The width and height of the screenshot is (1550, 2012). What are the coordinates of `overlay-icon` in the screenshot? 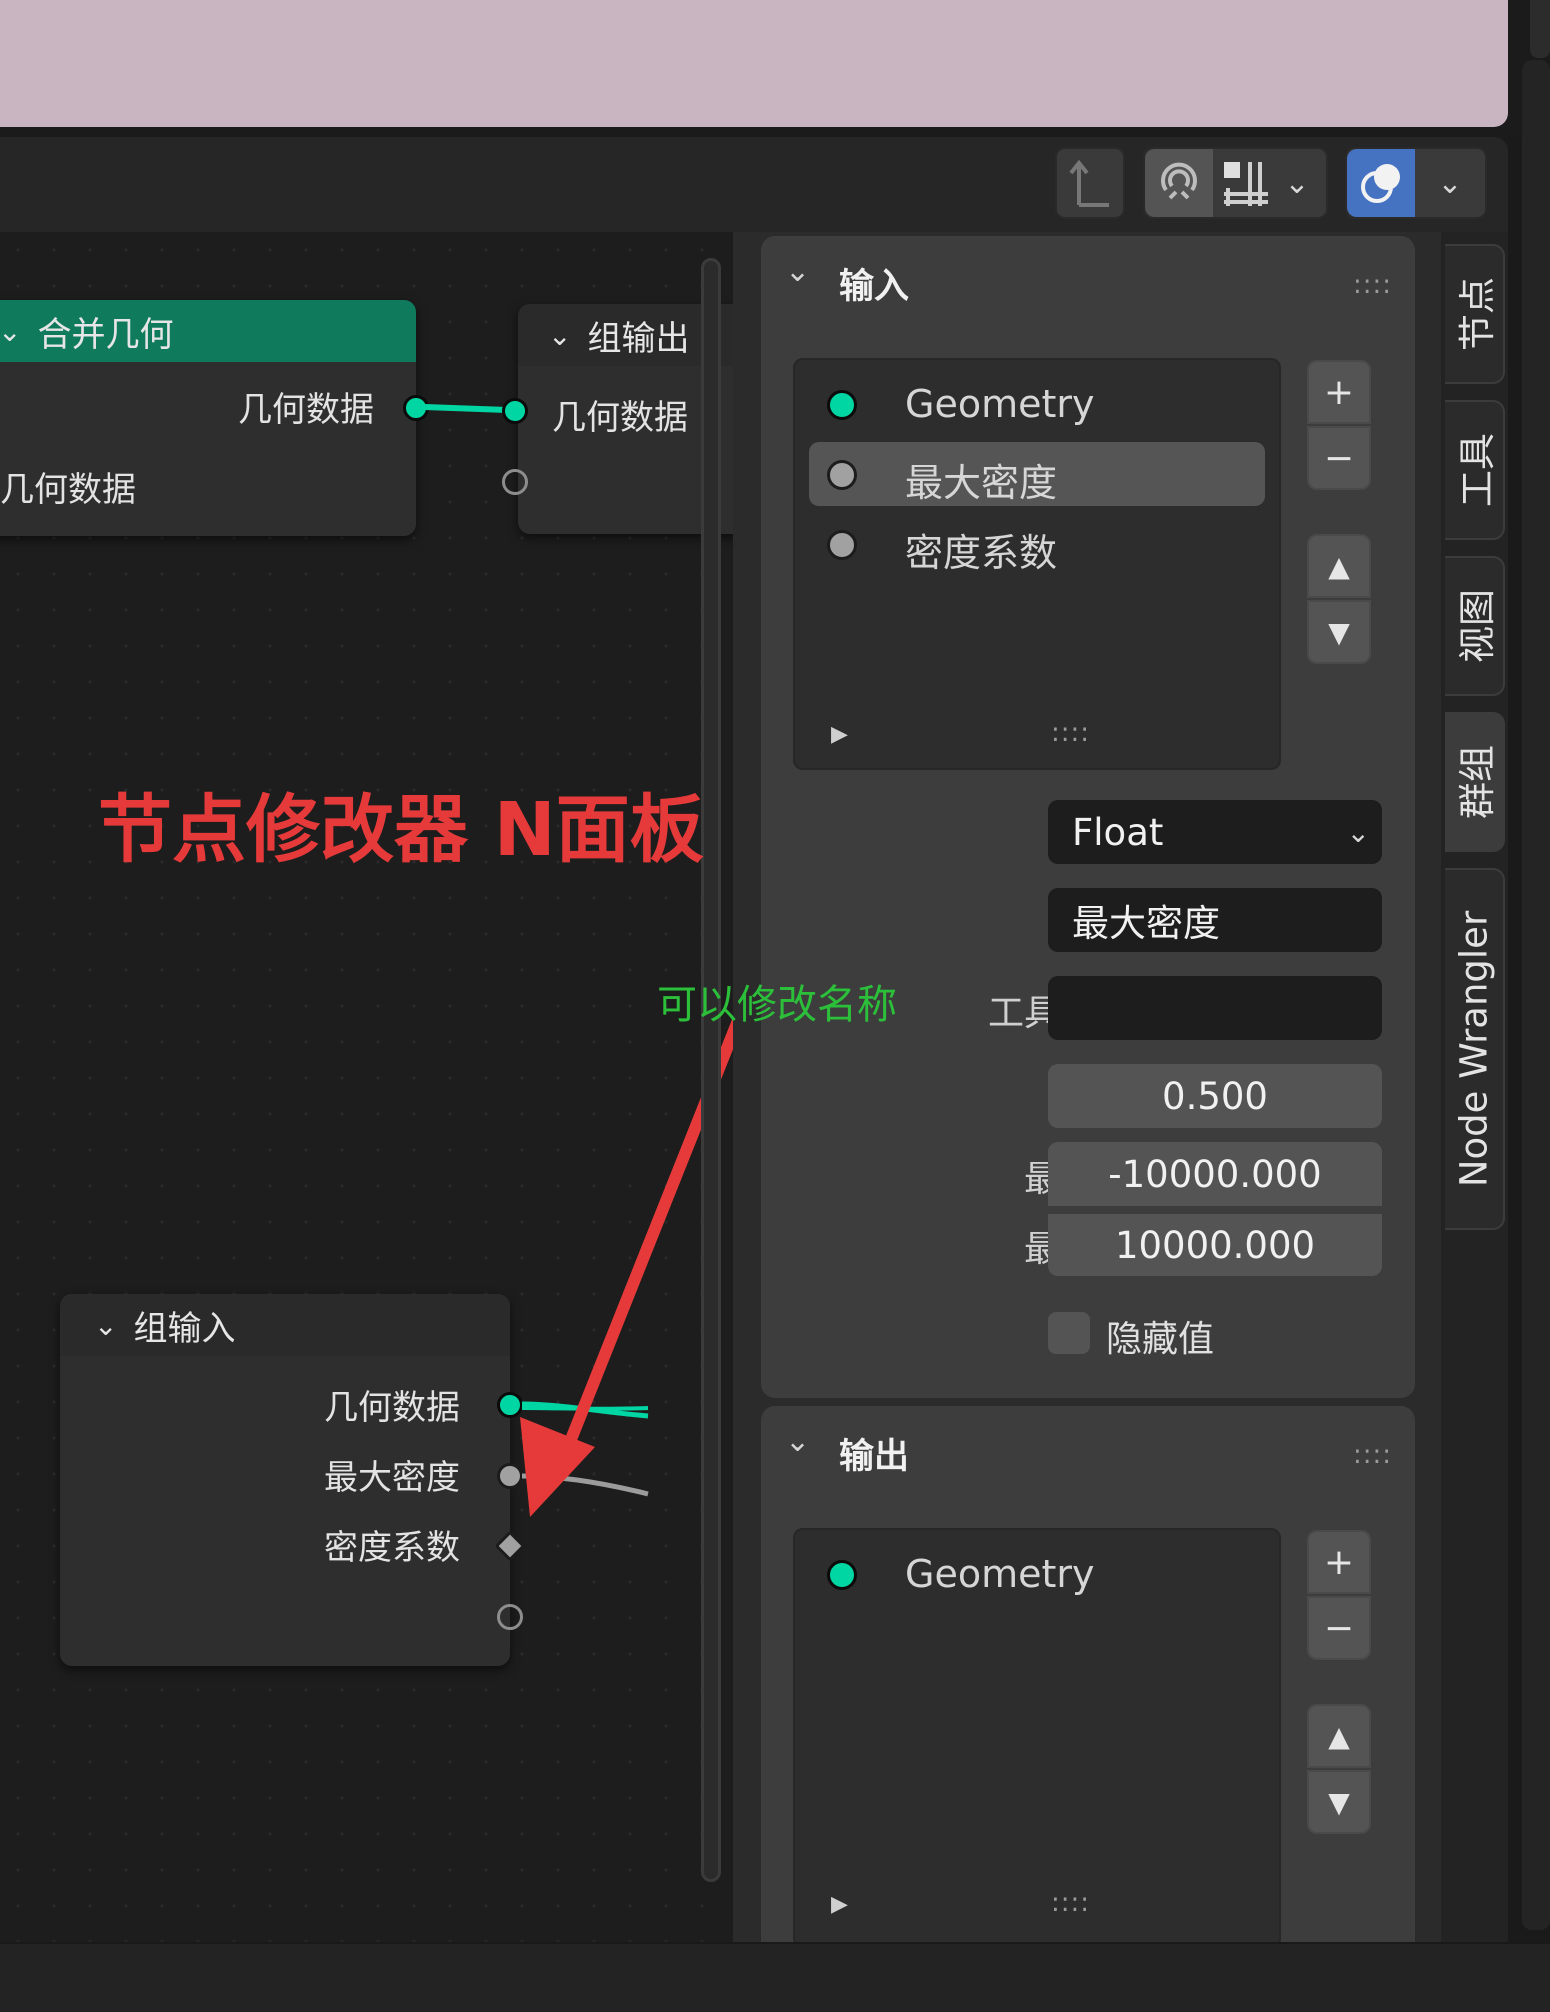 It's located at (1380, 183).